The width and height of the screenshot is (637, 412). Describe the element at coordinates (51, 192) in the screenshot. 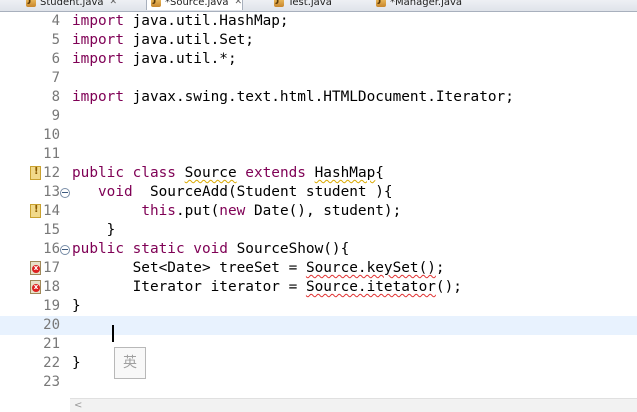

I see `line-number: 13` at that location.